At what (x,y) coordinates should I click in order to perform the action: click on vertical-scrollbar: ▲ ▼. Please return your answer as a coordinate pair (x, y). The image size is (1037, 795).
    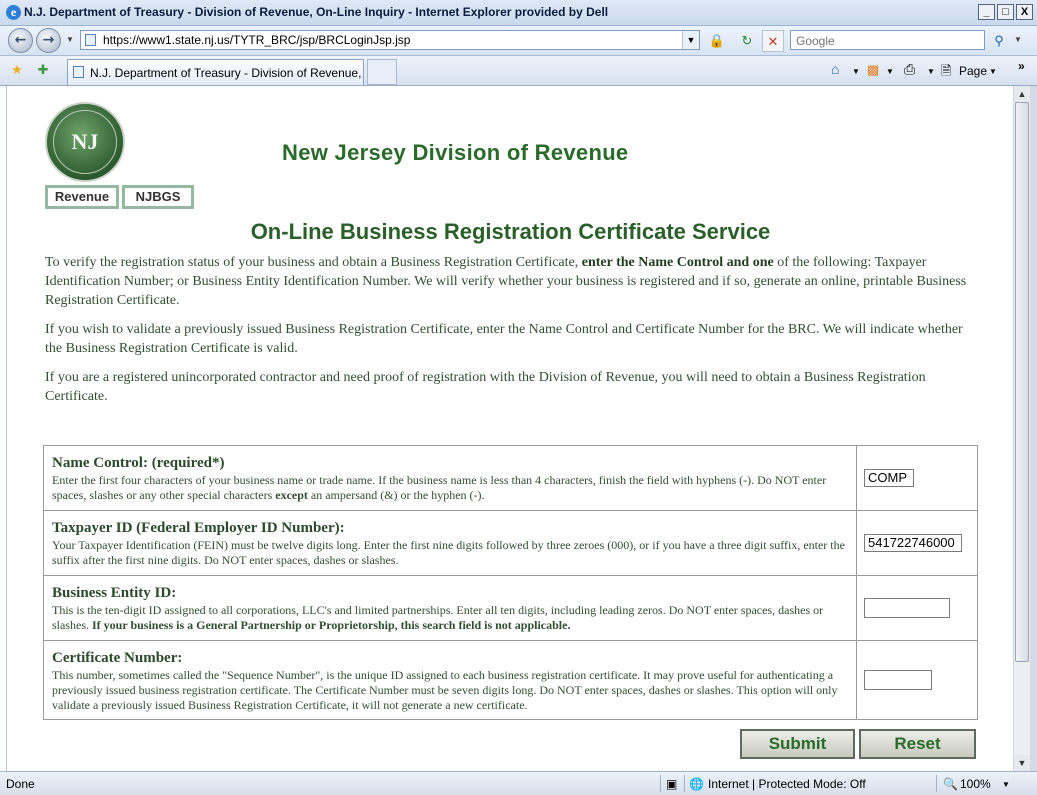
    Looking at the image, I should click on (1021, 428).